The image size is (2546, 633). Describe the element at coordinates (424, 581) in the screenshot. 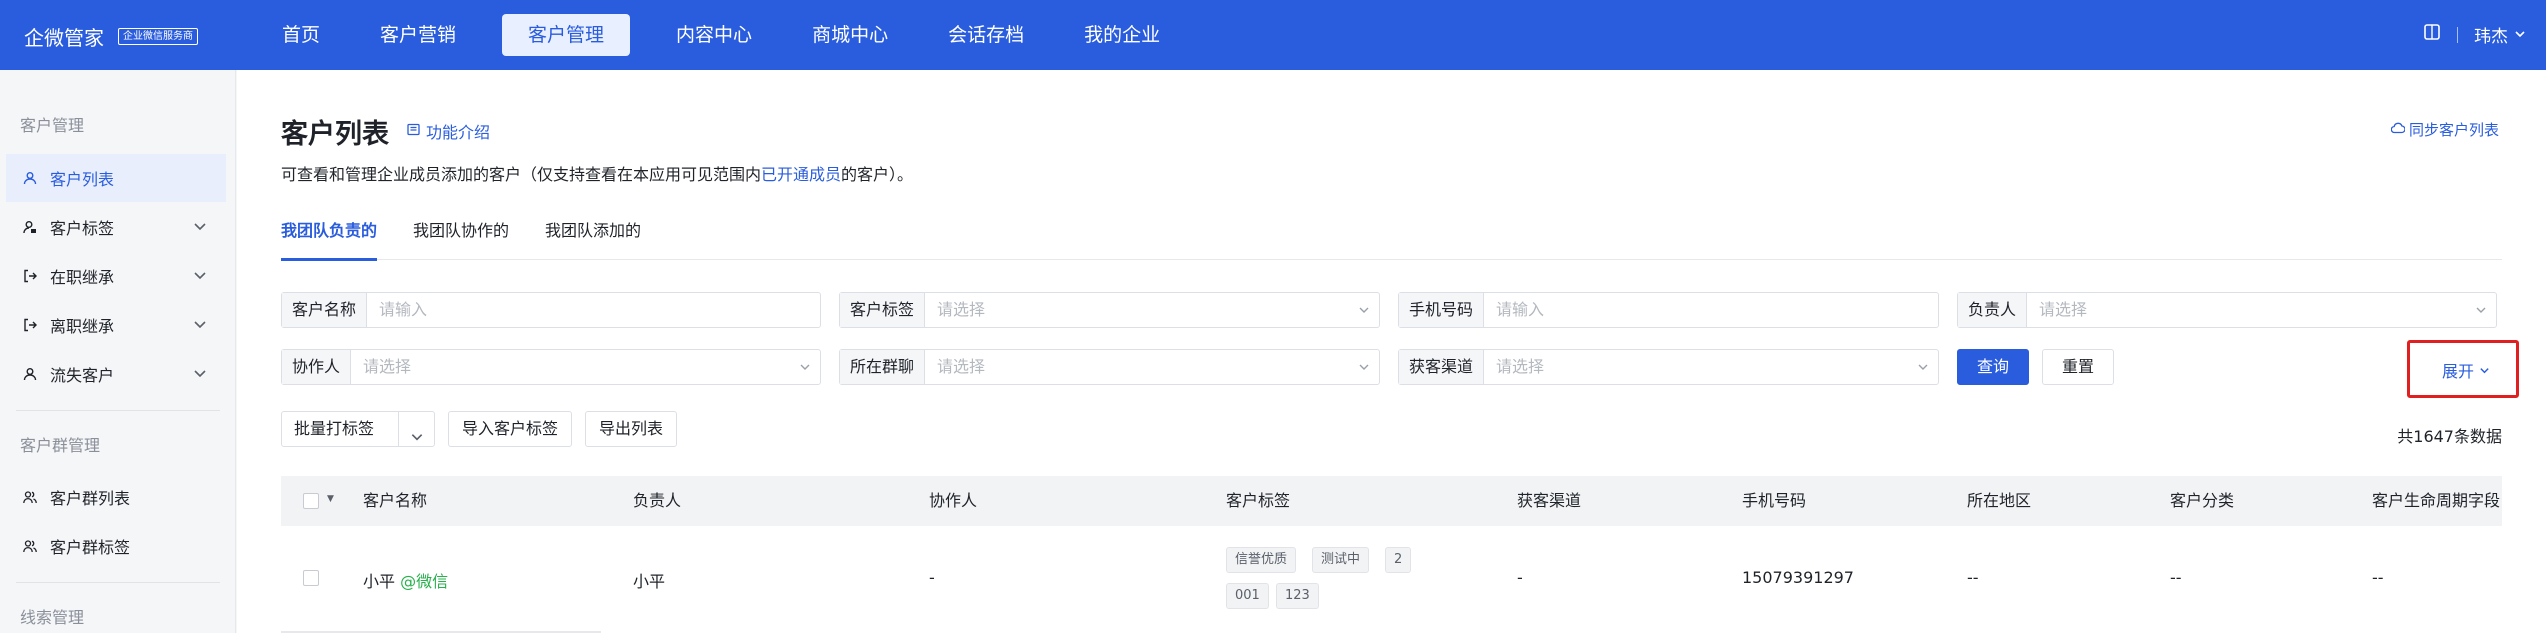

I see `wechat-source-tag: @微信` at that location.